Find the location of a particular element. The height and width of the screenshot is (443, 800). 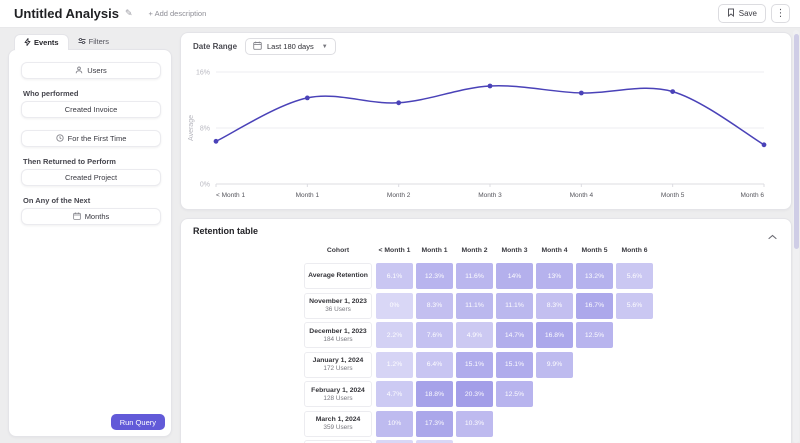

y-axis-label: Average is located at coordinates (191, 128).